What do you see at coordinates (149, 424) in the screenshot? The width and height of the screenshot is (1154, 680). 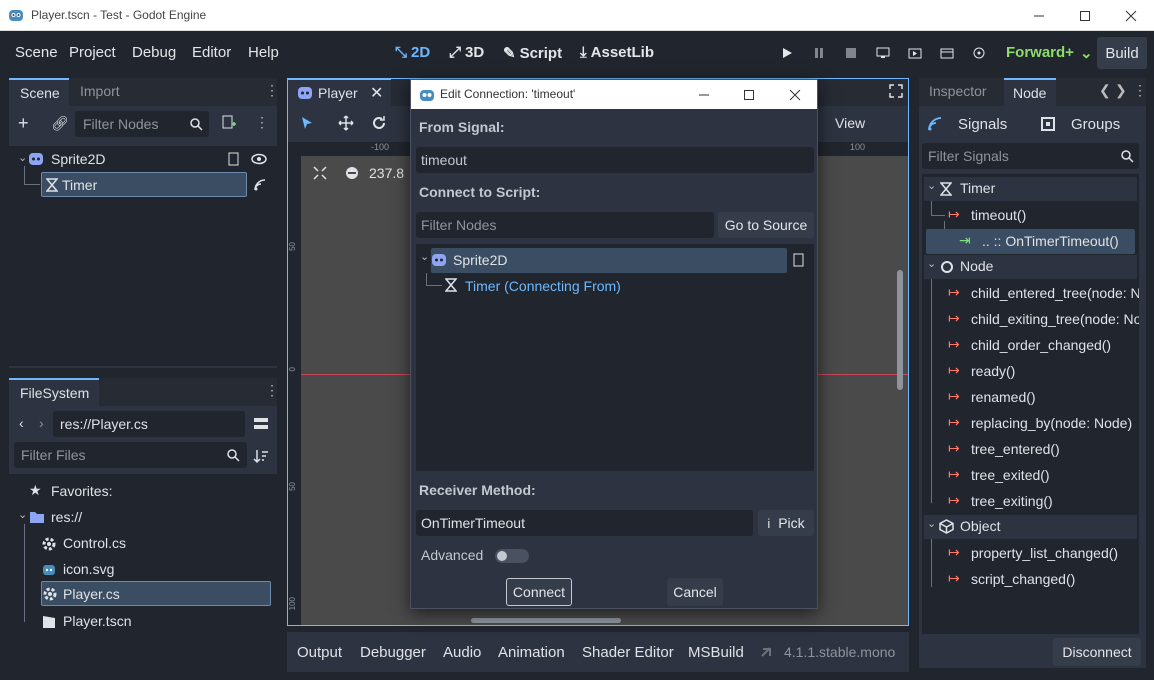 I see `path-field: res://Player.cs` at bounding box center [149, 424].